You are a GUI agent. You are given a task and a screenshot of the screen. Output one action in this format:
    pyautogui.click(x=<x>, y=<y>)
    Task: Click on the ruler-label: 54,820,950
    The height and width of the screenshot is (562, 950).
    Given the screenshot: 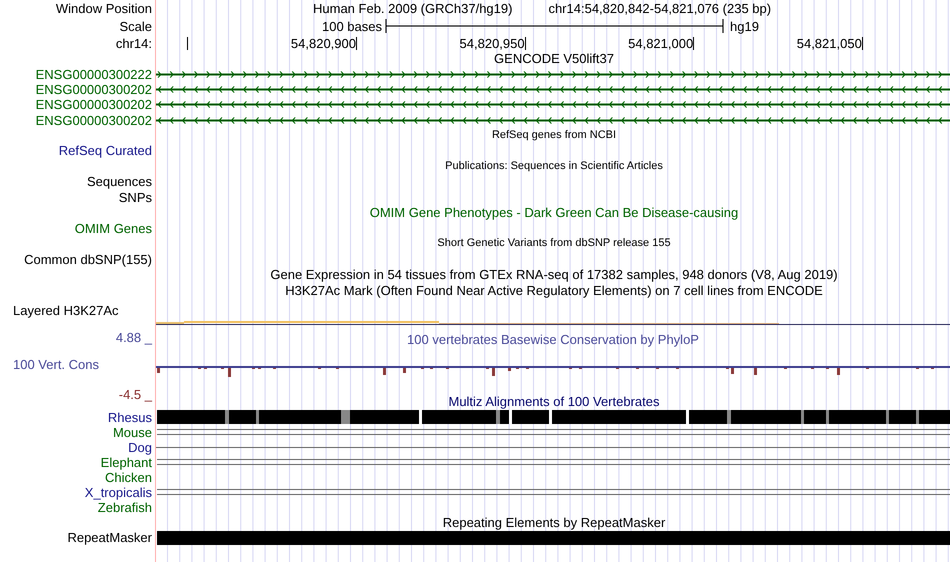 What is the action you would take?
    pyautogui.click(x=492, y=43)
    